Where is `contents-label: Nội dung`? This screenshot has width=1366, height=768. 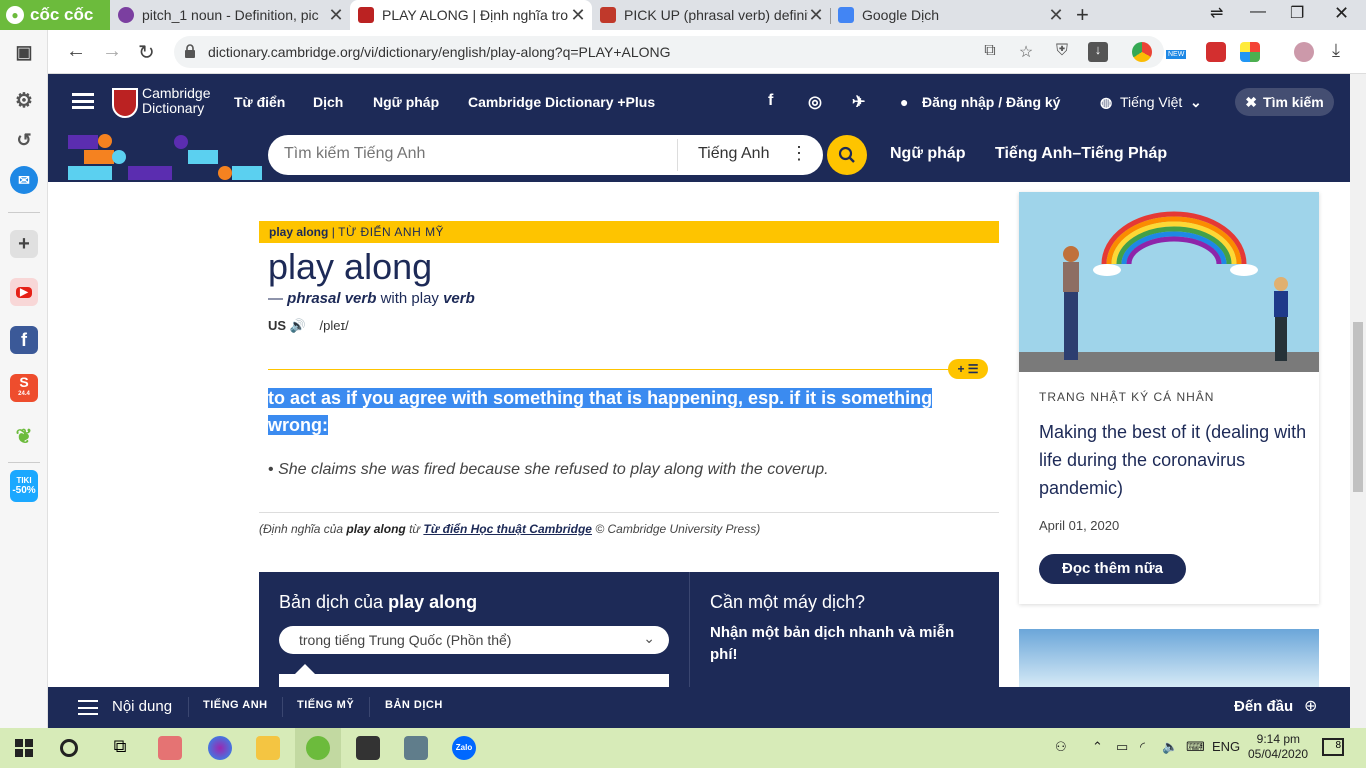
contents-label: Nội dung is located at coordinates (142, 706).